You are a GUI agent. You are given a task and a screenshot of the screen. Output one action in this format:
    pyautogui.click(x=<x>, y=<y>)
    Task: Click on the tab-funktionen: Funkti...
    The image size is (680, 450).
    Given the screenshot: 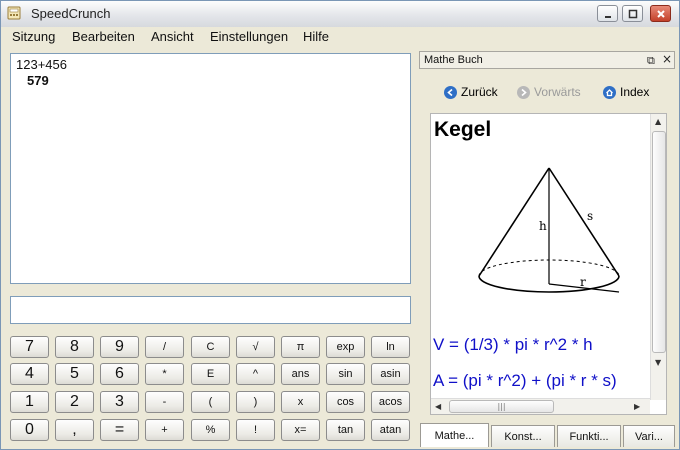 What is the action you would take?
    pyautogui.click(x=589, y=436)
    